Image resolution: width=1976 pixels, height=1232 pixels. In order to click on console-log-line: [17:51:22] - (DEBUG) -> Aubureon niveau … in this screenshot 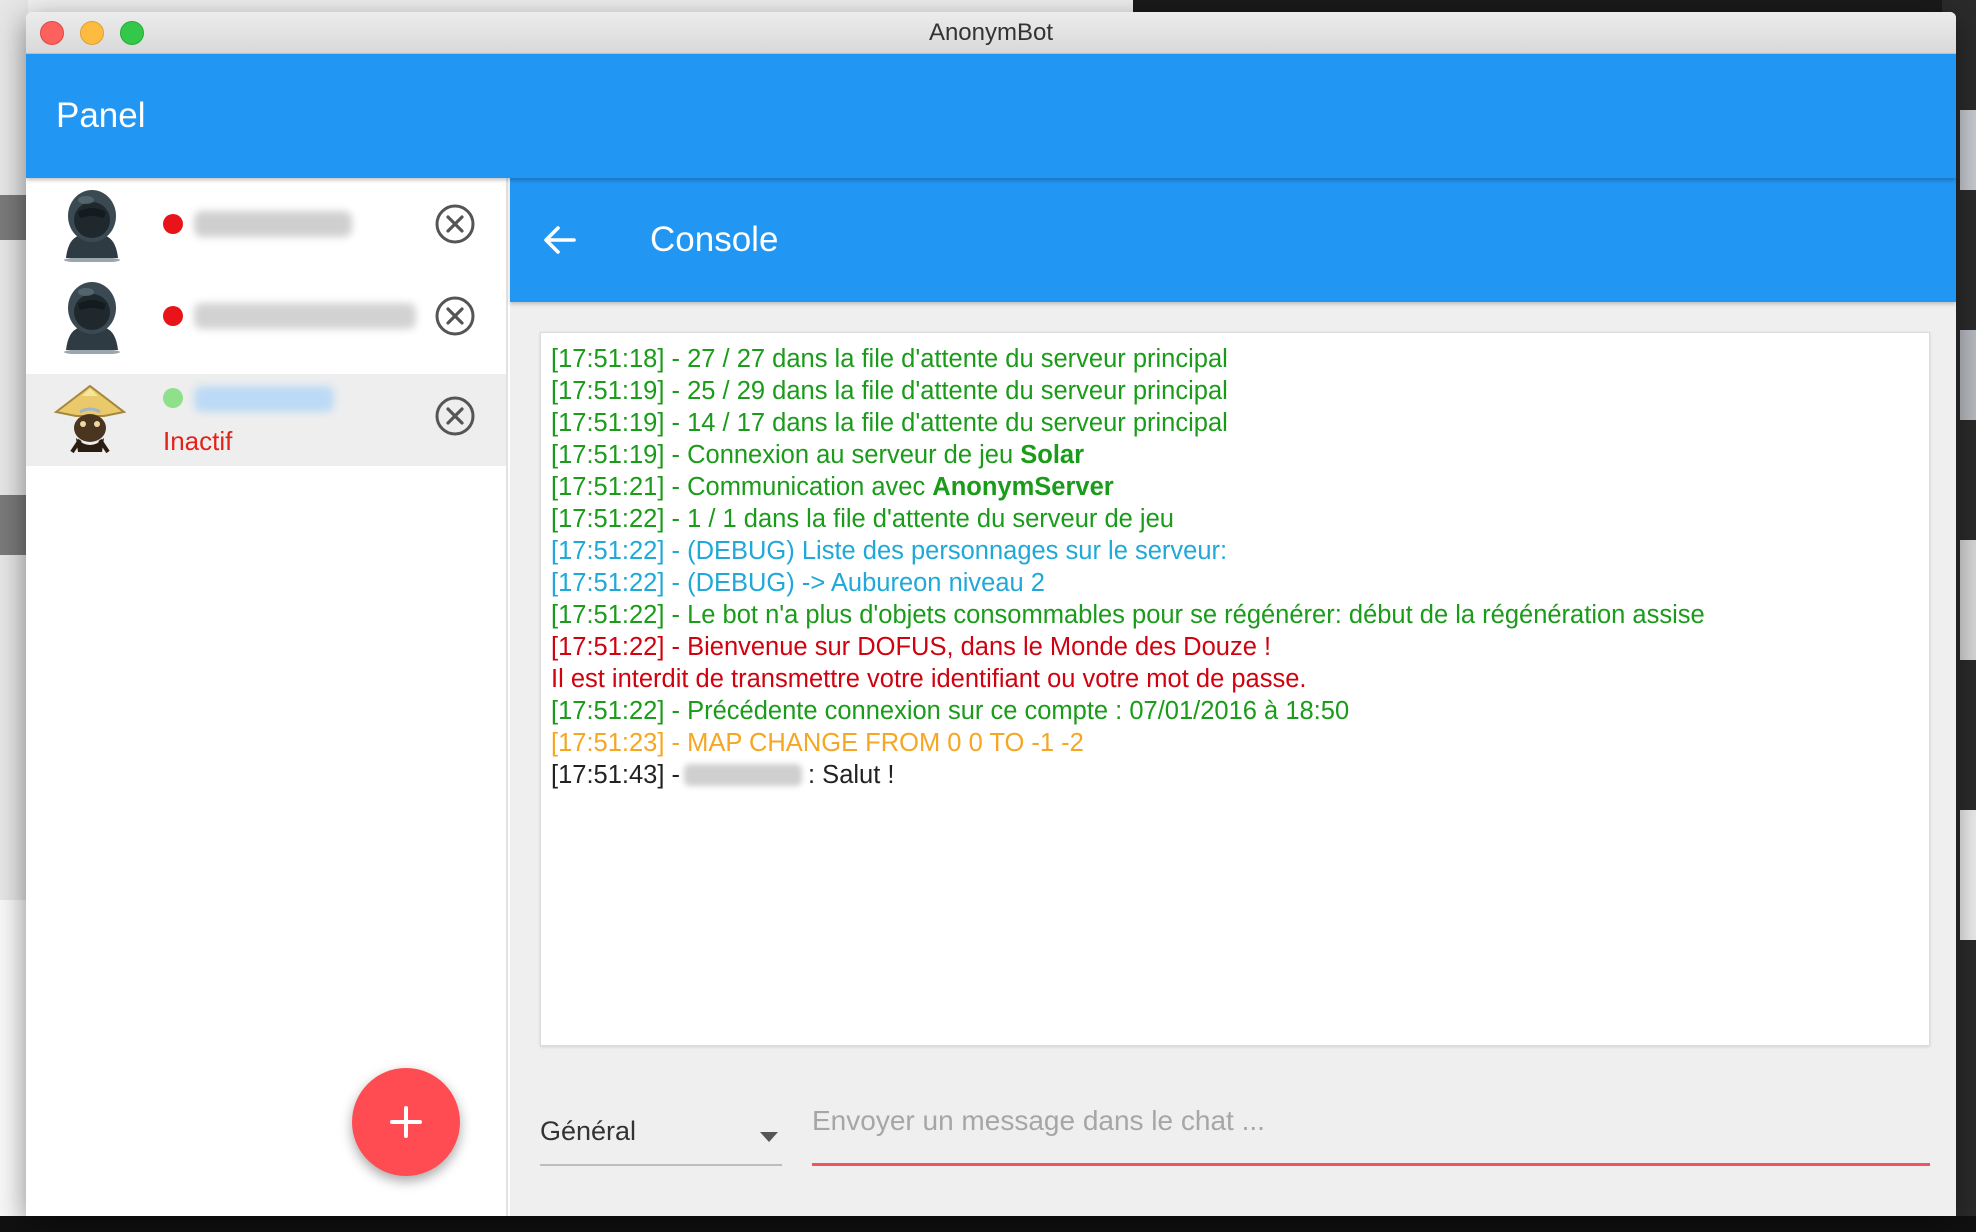, I will do `click(798, 583)`.